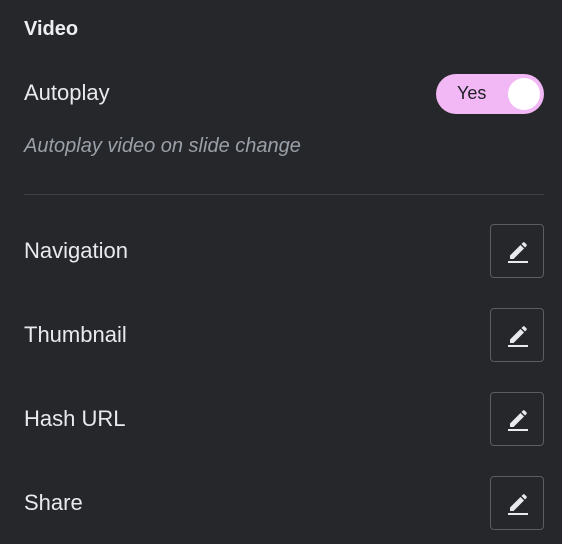  Describe the element at coordinates (472, 93) in the screenshot. I see `autoplay-toggle-label: Yes` at that location.